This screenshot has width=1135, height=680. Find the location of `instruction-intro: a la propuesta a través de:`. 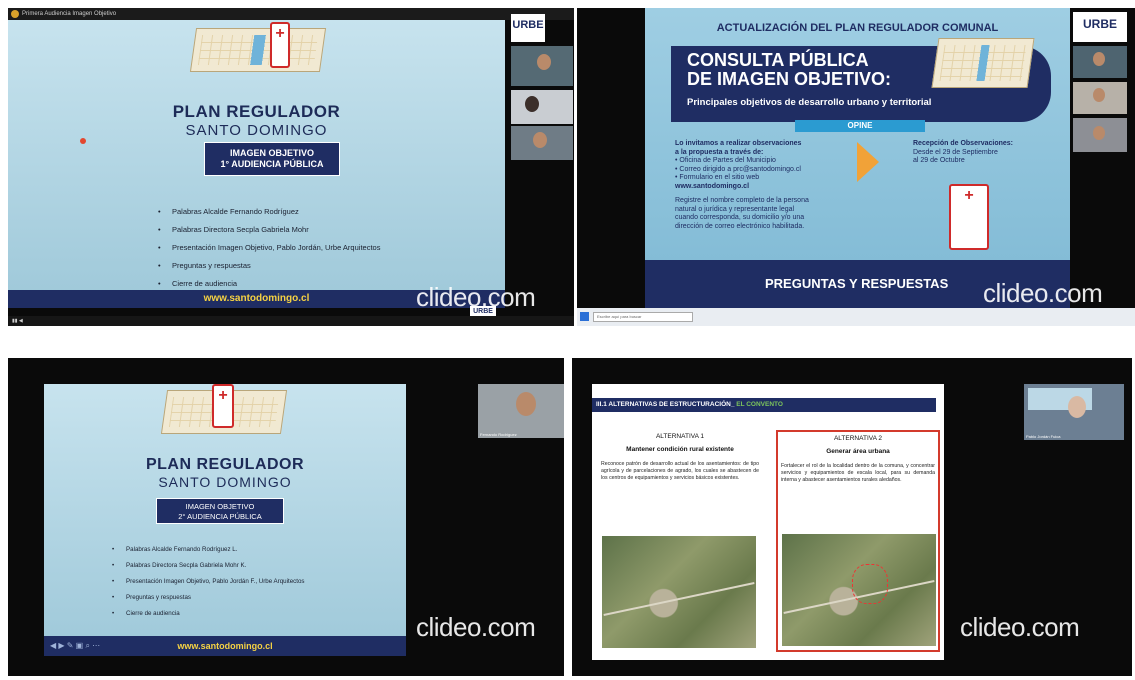

instruction-intro: a la propuesta a través de: is located at coordinates (719, 152).